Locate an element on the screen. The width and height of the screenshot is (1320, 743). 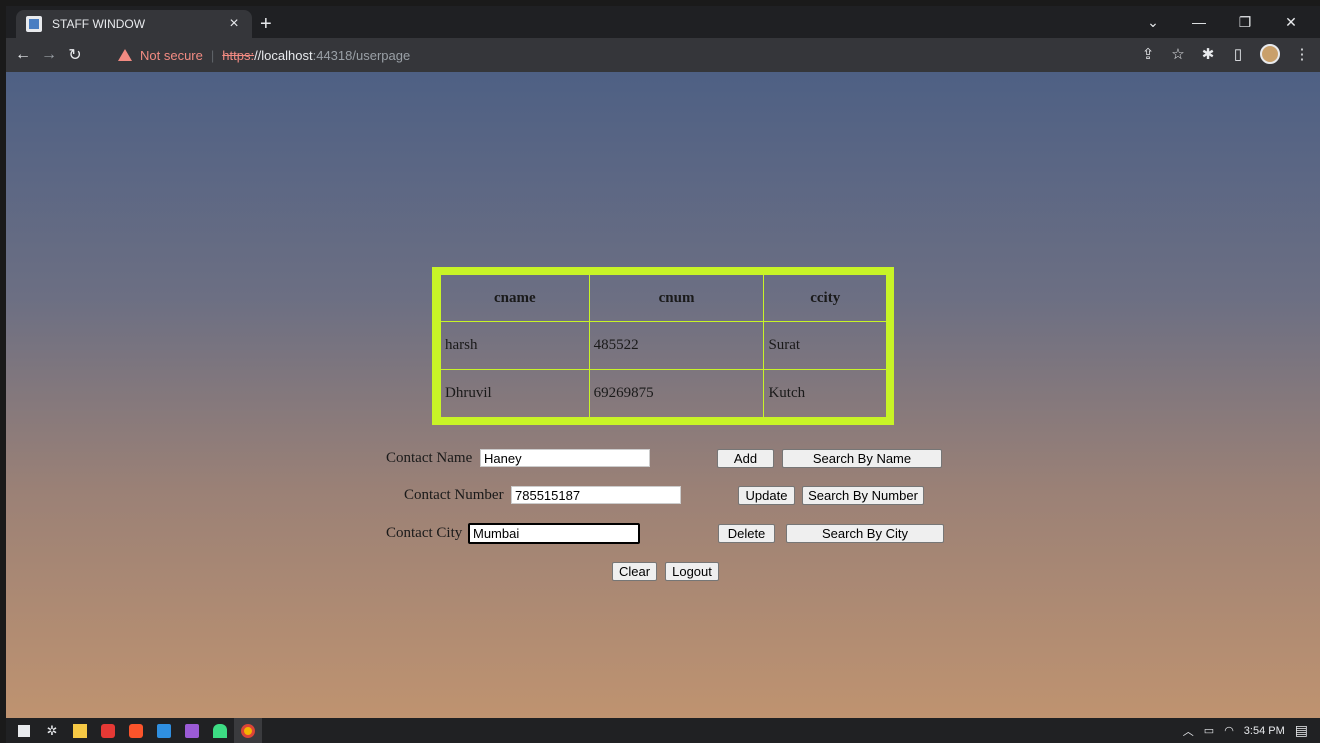
taskbar-explorer is located at coordinates (80, 730).